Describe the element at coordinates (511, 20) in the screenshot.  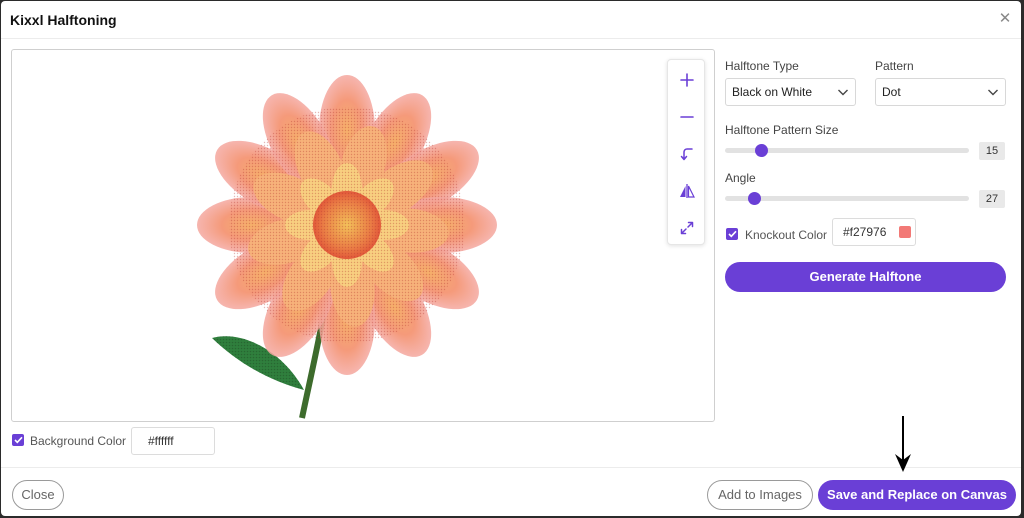
I see `dialog-titlebar: Kixxl Halftoning ✕` at that location.